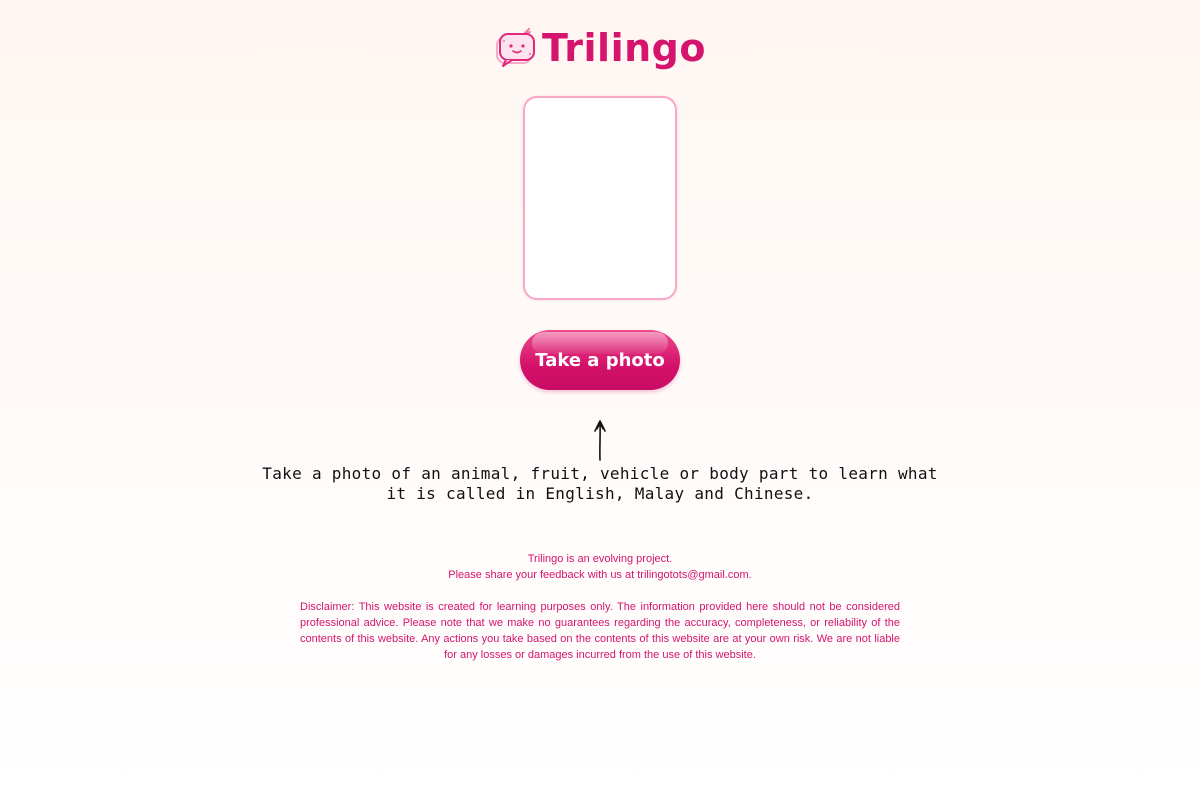 This screenshot has width=1200, height=800. Describe the element at coordinates (600, 559) in the screenshot. I see `project-status-text: Trilingo is an evolving project.` at that location.